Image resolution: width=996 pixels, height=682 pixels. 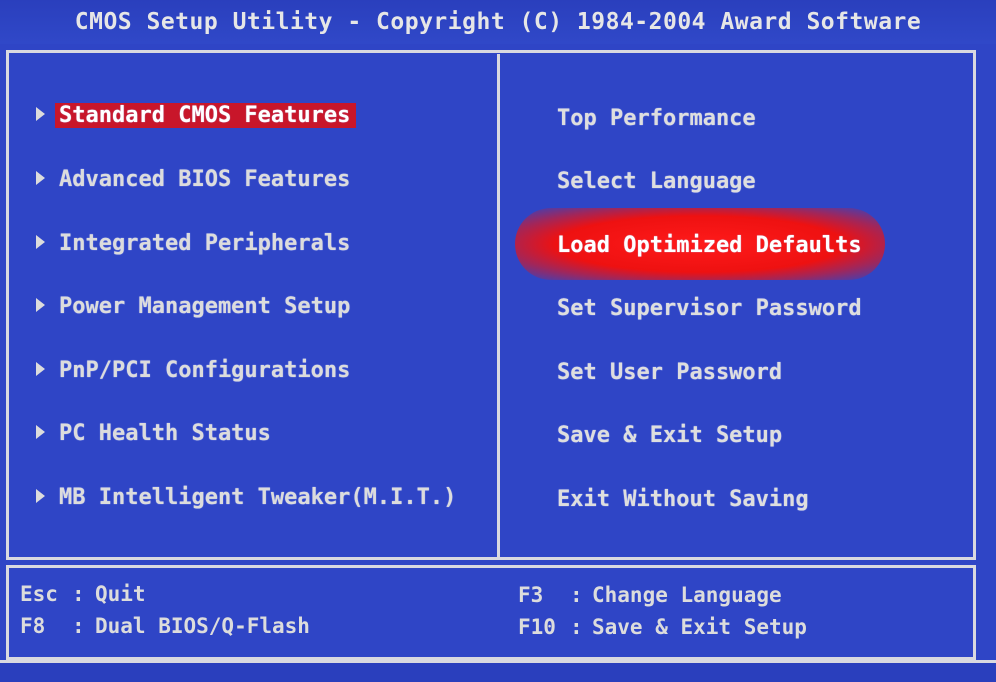 I want to click on menu-pc-health-status: PC Health Status, so click(x=153, y=434).